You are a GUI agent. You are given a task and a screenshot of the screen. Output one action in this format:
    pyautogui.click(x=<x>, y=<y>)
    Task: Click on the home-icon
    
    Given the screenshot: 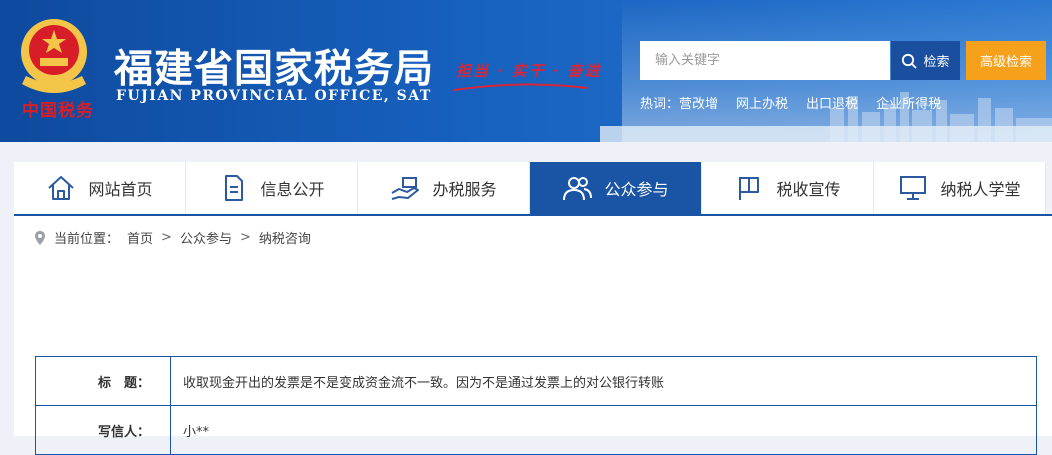 What is the action you would take?
    pyautogui.click(x=61, y=188)
    